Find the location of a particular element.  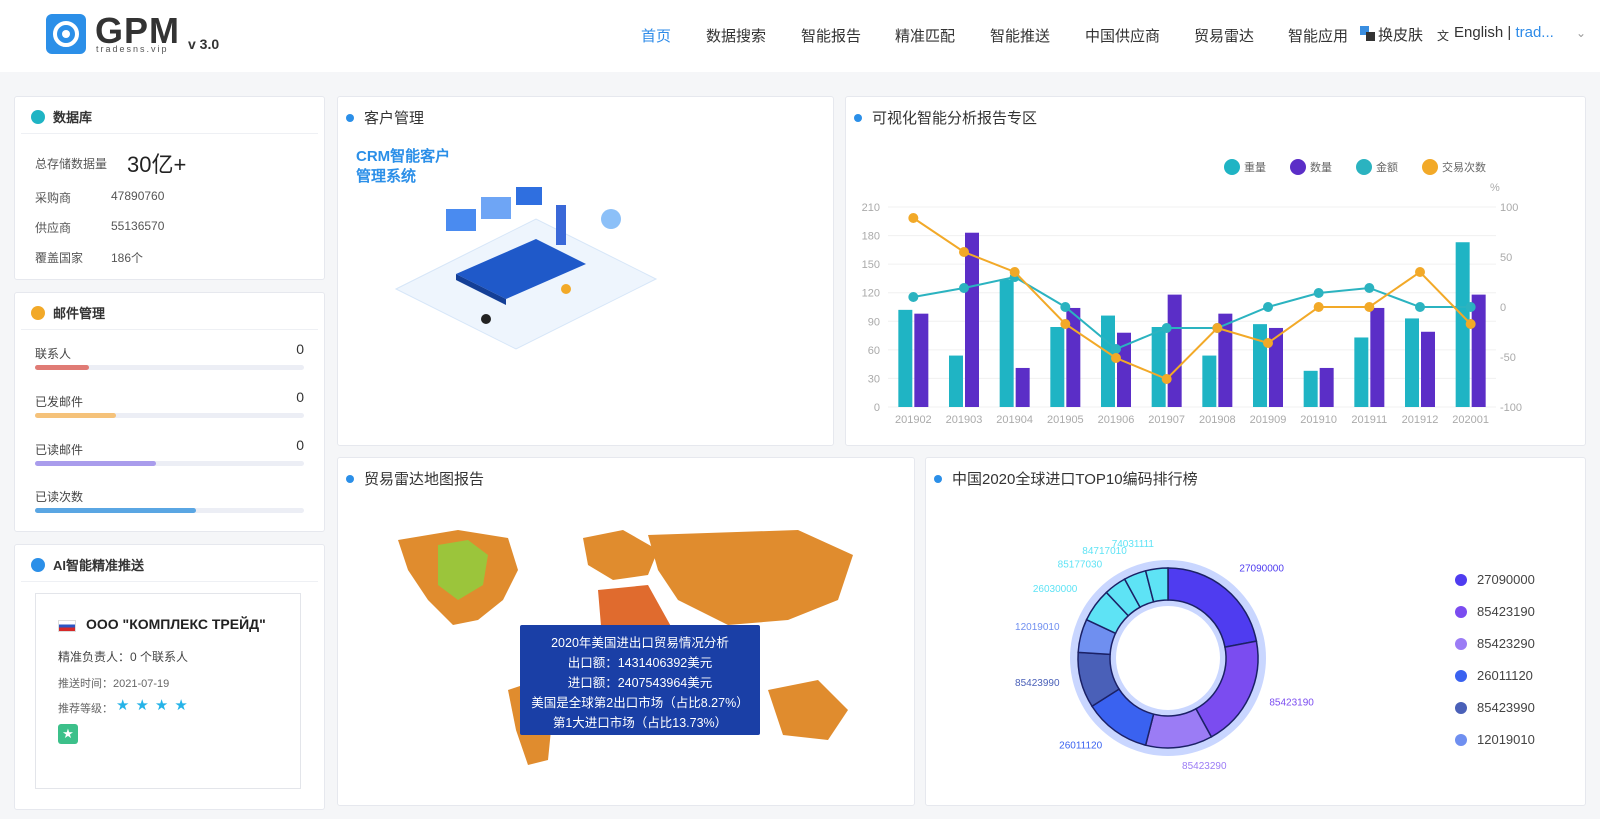

x-tick-label: 201909 is located at coordinates (1268, 420).